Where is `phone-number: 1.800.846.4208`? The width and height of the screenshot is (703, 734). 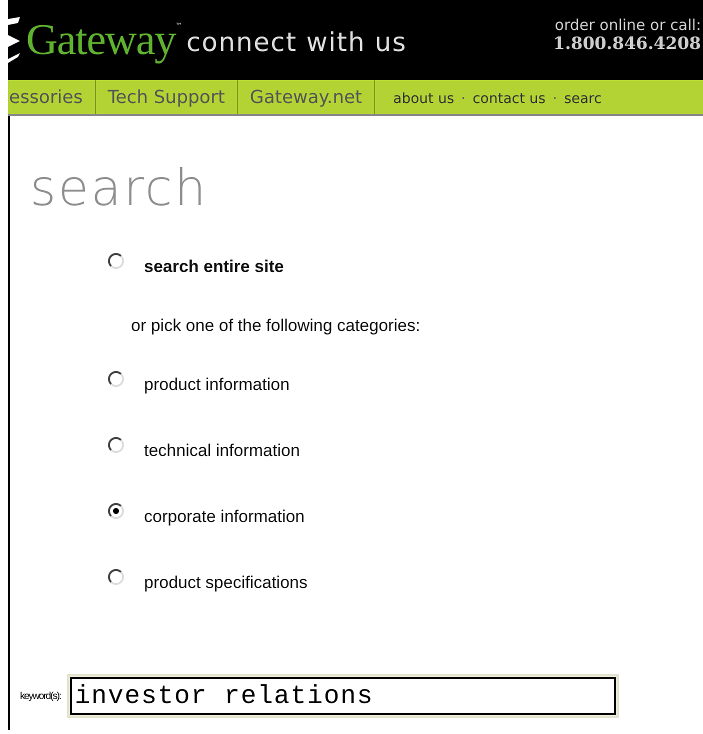
phone-number: 1.800.846.4208 is located at coordinates (627, 44).